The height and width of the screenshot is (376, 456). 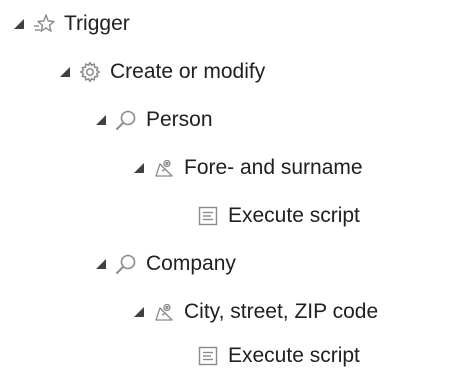 I want to click on tree-node-create-or-modify: Create or modify, so click(x=161, y=72).